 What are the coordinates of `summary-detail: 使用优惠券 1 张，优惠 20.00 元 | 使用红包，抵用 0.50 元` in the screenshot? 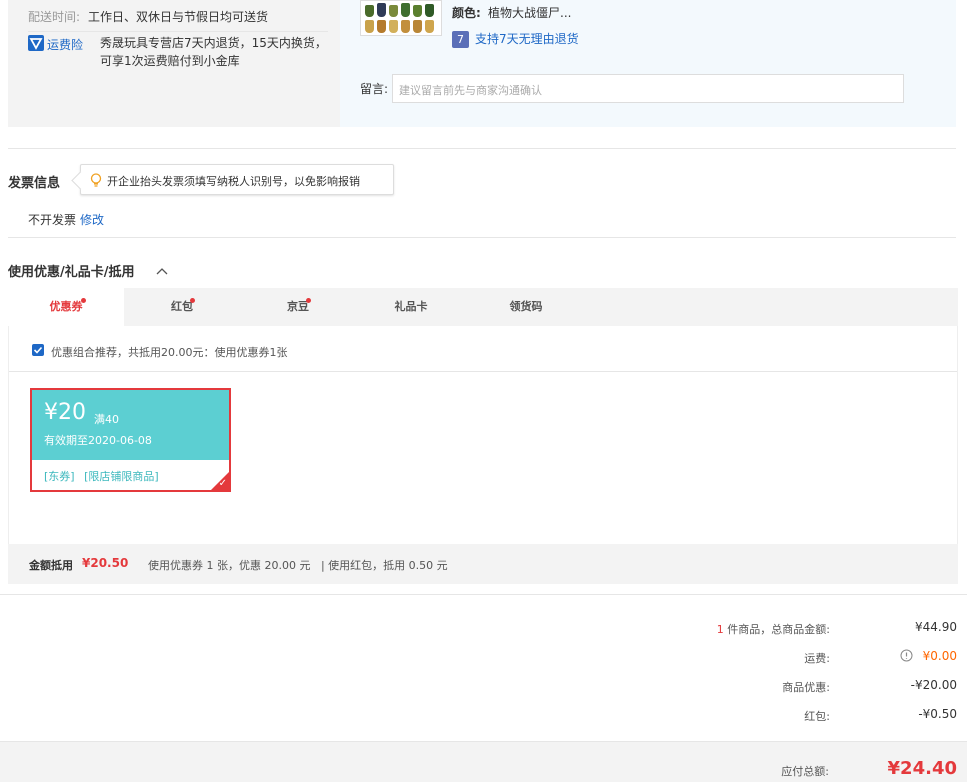 It's located at (298, 565).